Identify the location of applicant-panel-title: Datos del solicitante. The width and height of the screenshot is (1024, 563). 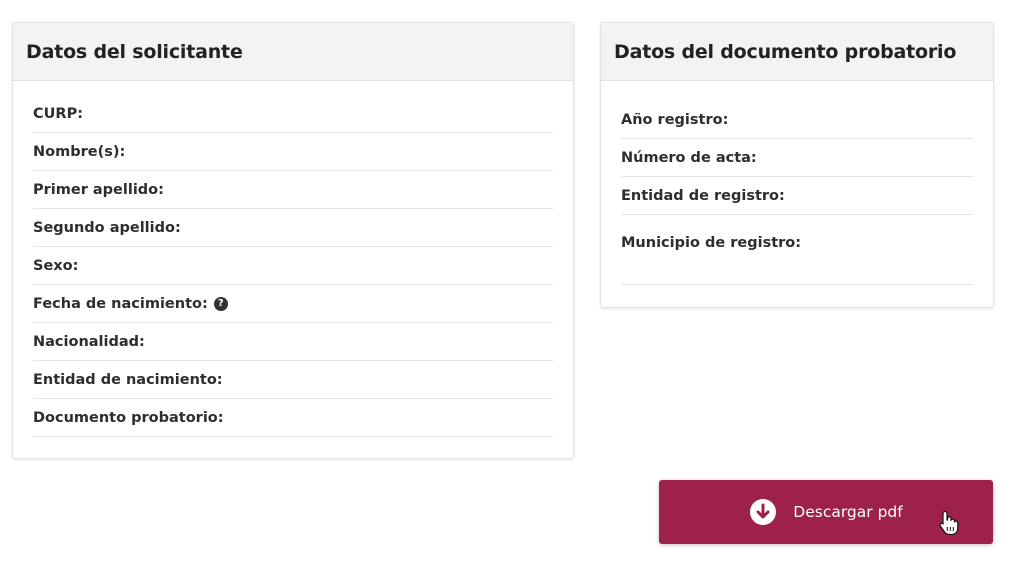
(134, 51).